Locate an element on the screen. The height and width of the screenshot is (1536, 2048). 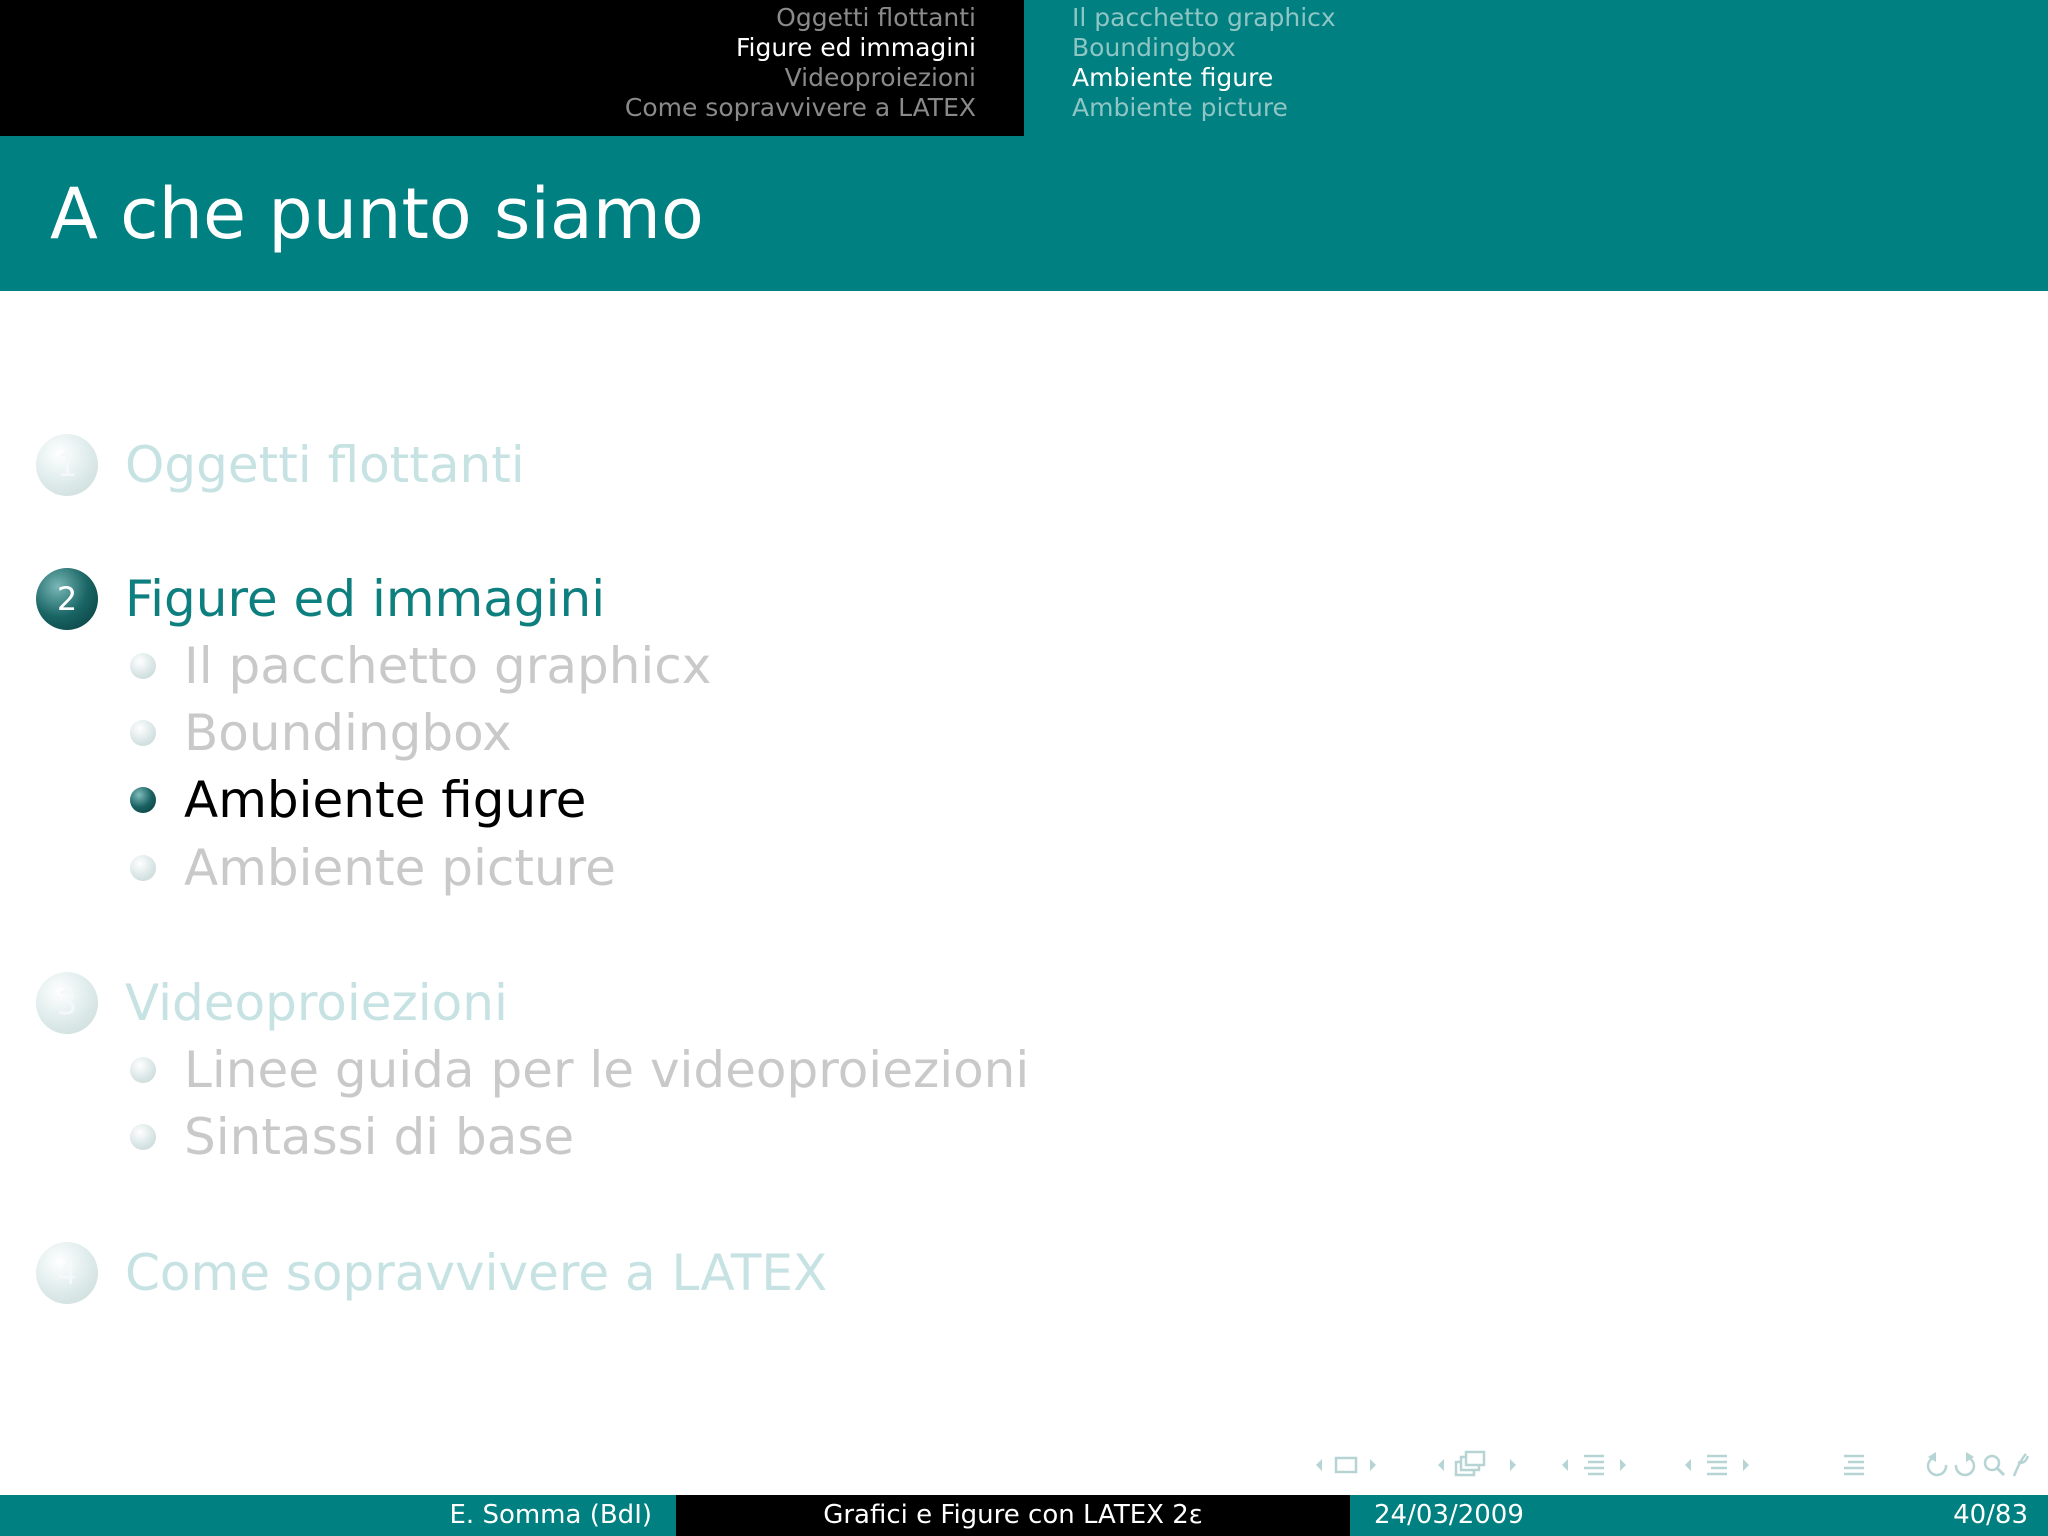
appendix-nav-icon is located at coordinates (1855, 1465).